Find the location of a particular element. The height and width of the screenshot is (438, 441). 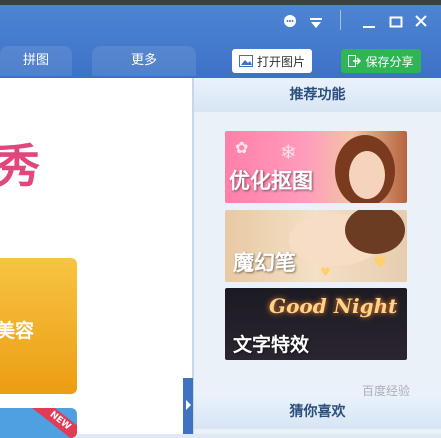

tab-more: 更多 is located at coordinates (144, 61).